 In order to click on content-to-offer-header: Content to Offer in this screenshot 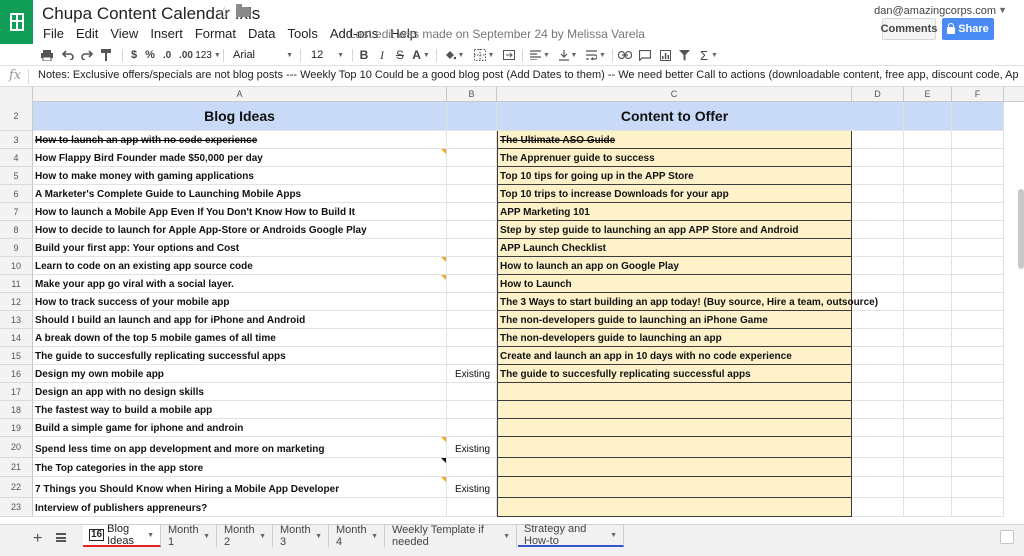, I will do `click(674, 116)`.